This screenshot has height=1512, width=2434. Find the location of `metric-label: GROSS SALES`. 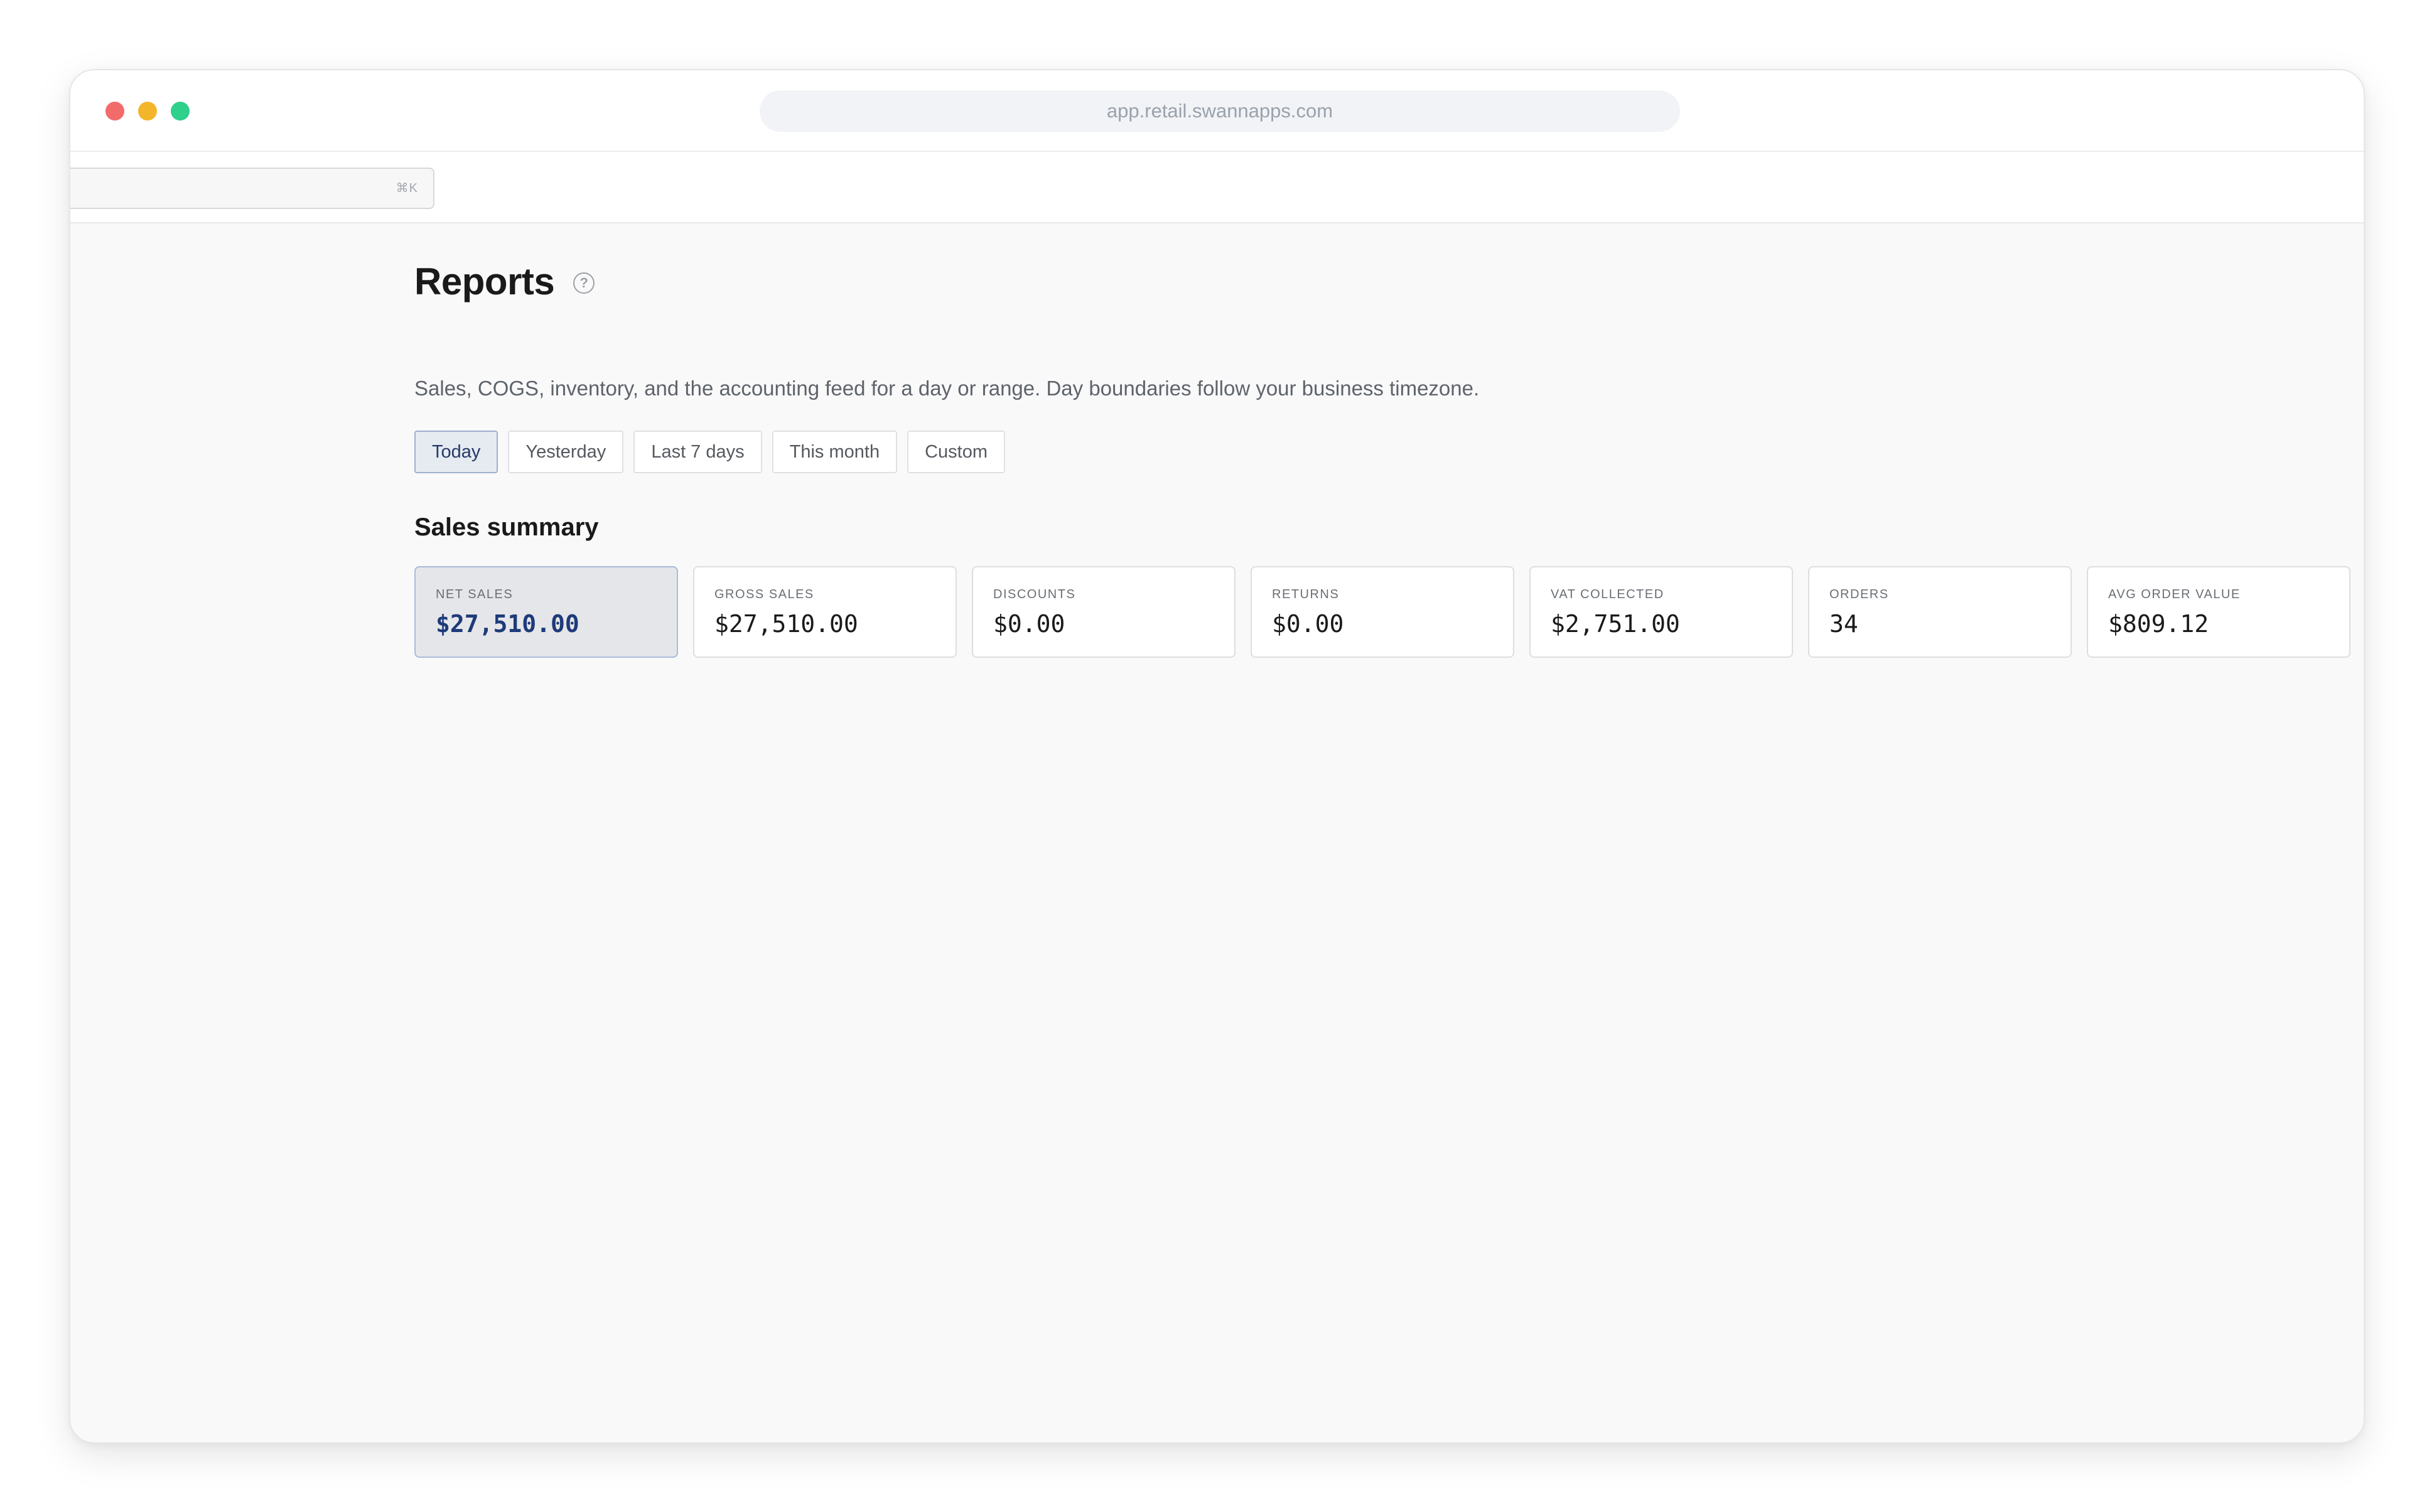

metric-label: GROSS SALES is located at coordinates (764, 594).